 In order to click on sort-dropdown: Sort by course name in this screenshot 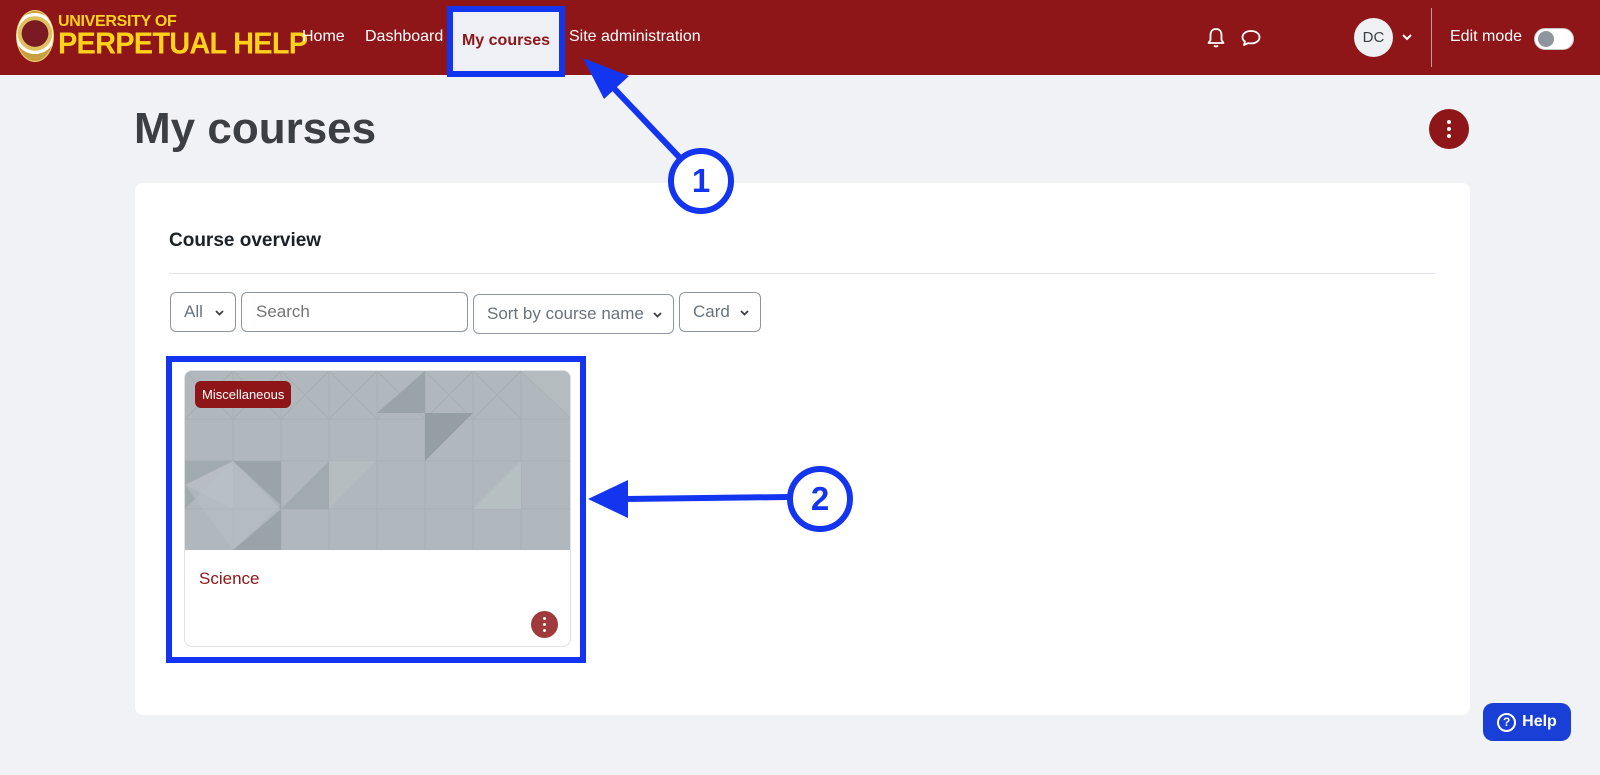, I will do `click(573, 314)`.